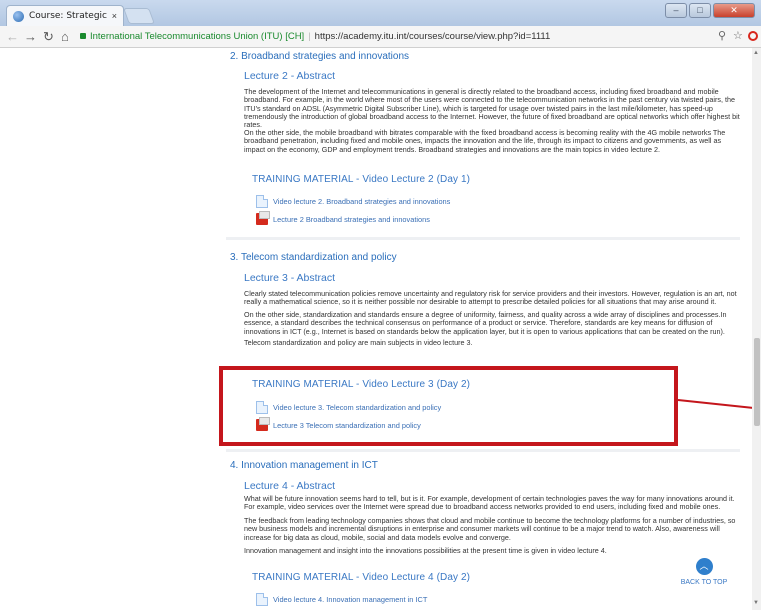  What do you see at coordinates (319, 56) in the screenshot?
I see `section-title: 2. Broadband strategies and innovations` at bounding box center [319, 56].